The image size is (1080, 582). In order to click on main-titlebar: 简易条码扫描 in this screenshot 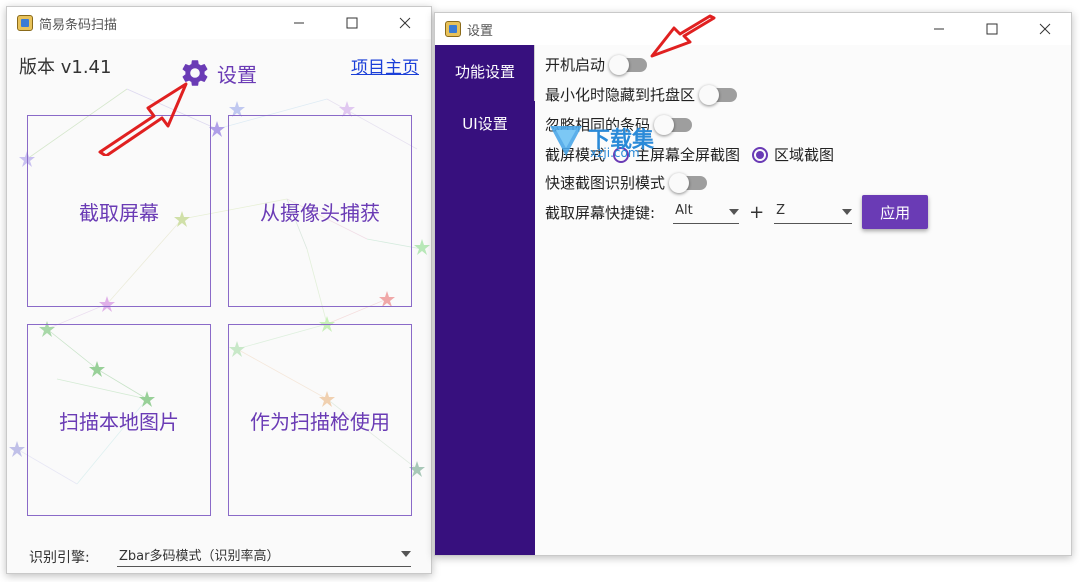, I will do `click(219, 23)`.